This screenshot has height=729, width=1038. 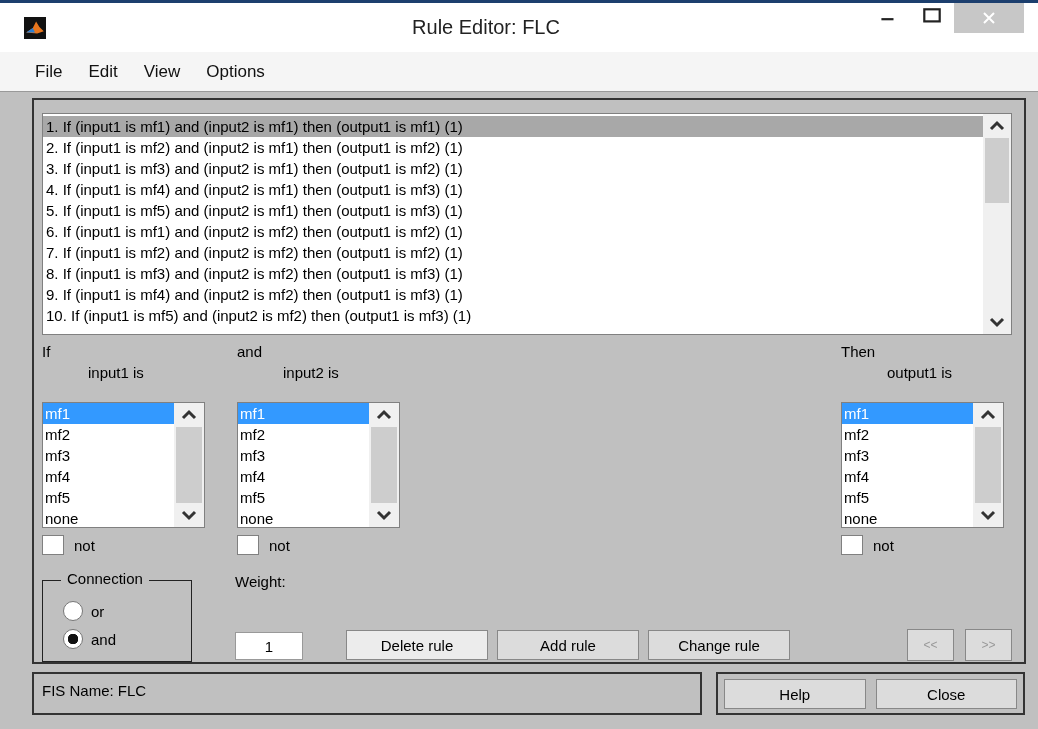 I want to click on rule-item: 2. If (input1 is mf2) and (input2 is mf1) then (output1 is mf2) (1), so click(x=513, y=147).